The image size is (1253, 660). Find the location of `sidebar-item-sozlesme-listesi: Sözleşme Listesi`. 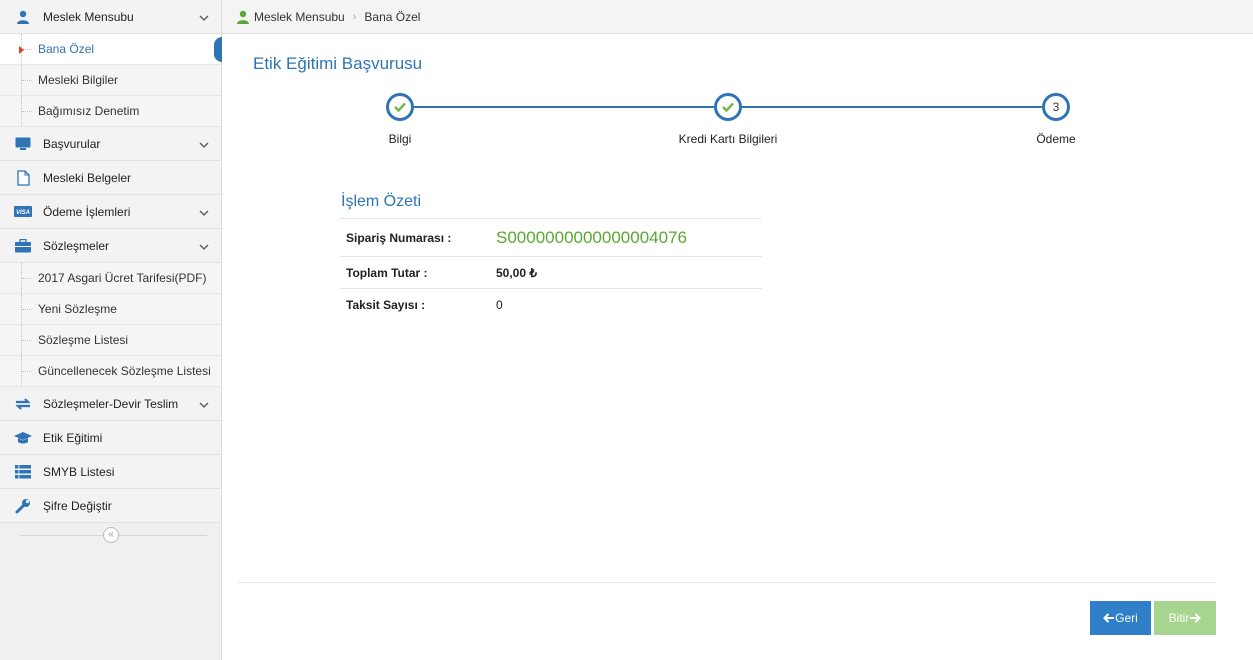

sidebar-item-sozlesme-listesi: Sözleşme Listesi is located at coordinates (110, 340).